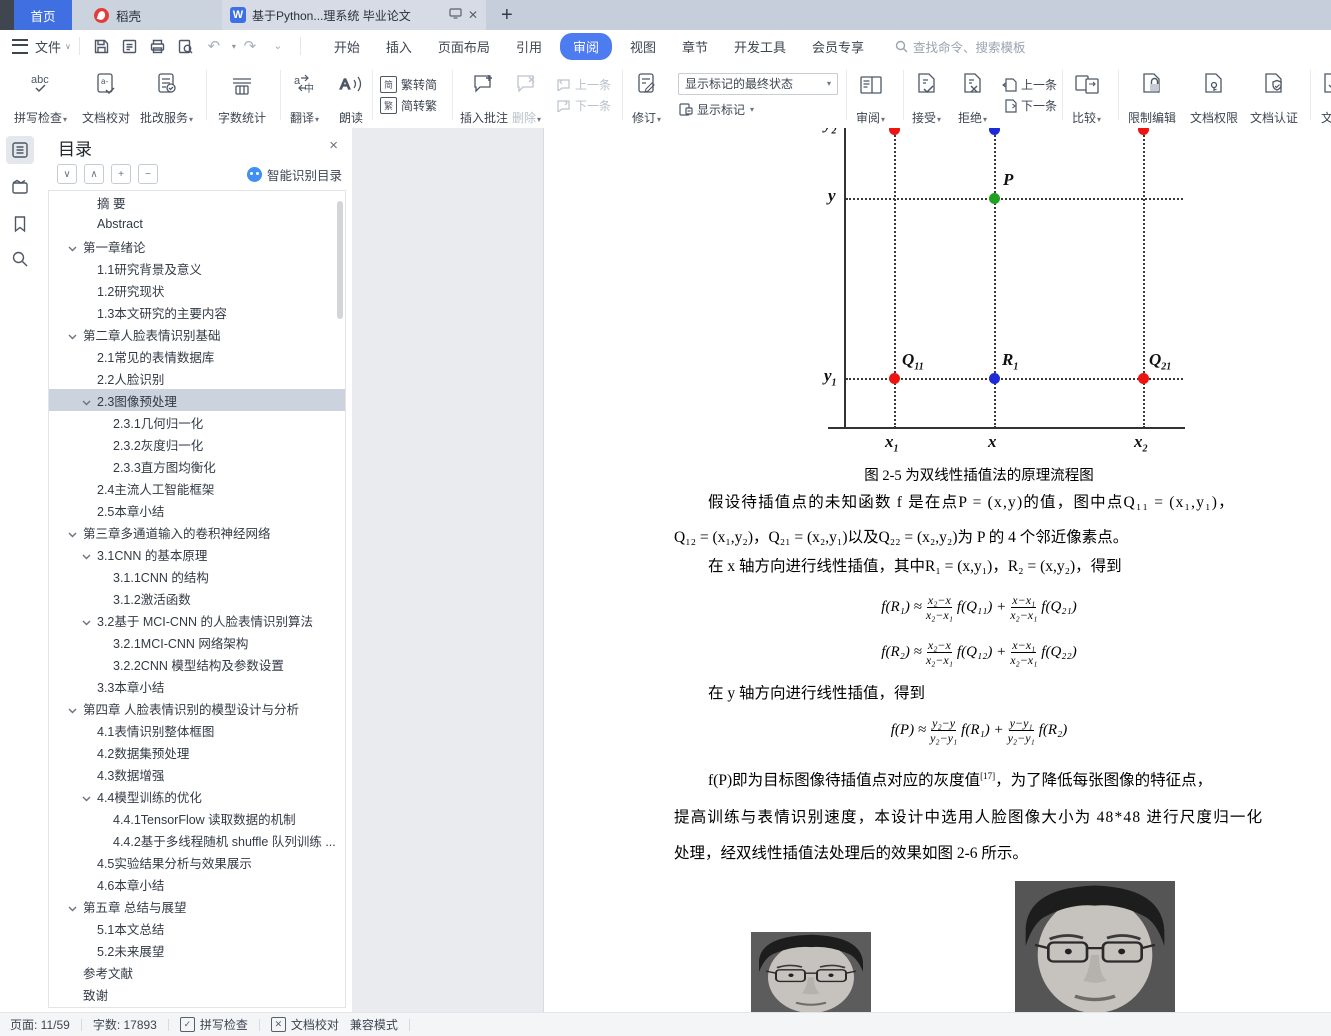 Image resolution: width=1331 pixels, height=1036 pixels. What do you see at coordinates (473, 15) in the screenshot?
I see `close-tab-icon: ✕` at bounding box center [473, 15].